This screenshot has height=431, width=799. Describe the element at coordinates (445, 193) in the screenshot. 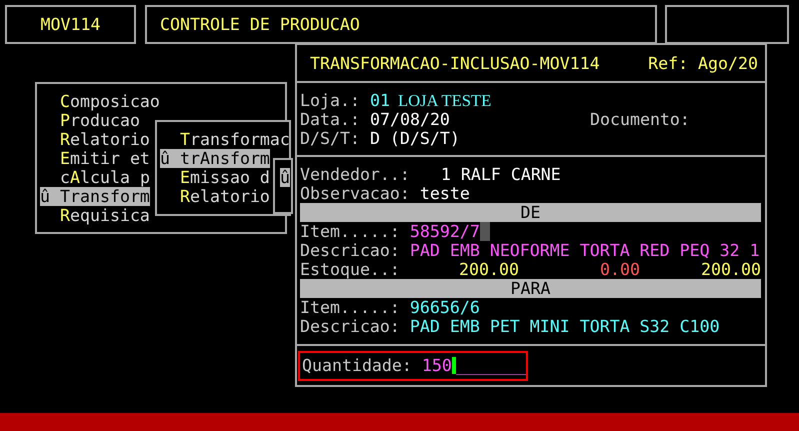

I see `note-value: teste` at that location.